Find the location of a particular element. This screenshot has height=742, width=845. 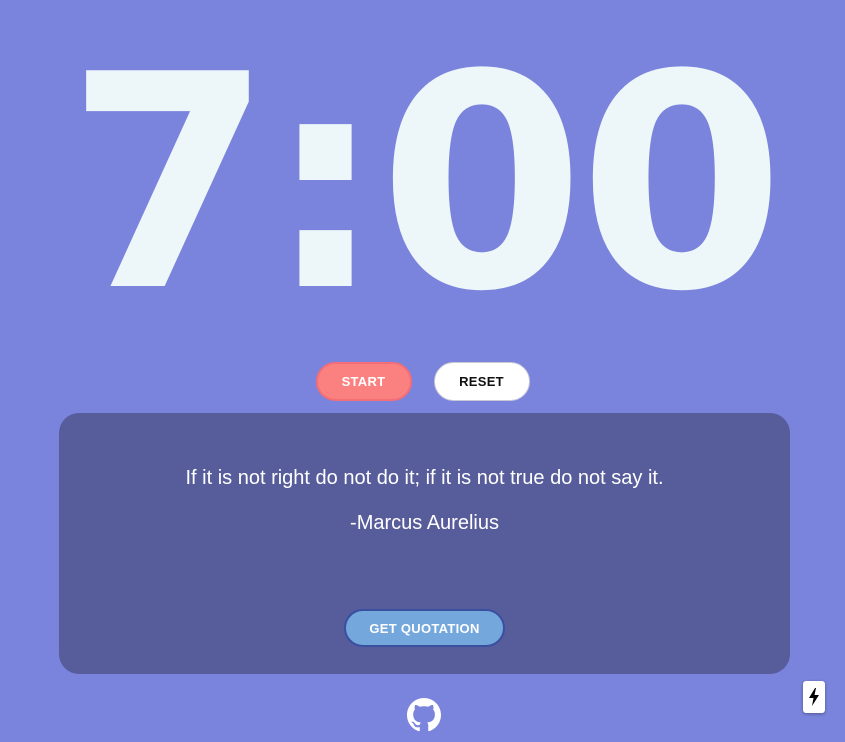

reset-button: RESET is located at coordinates (481, 381).